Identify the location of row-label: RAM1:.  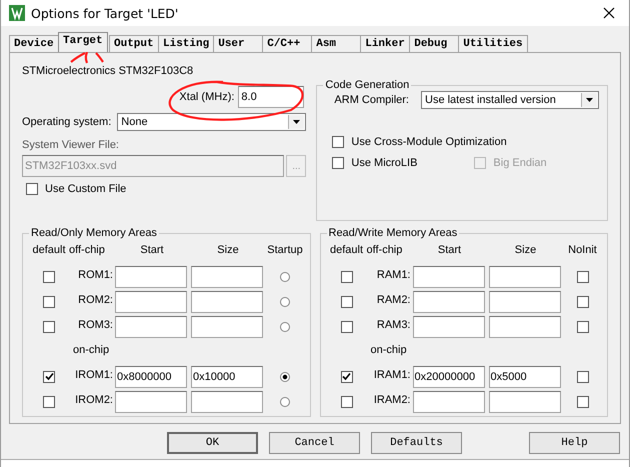
(393, 275).